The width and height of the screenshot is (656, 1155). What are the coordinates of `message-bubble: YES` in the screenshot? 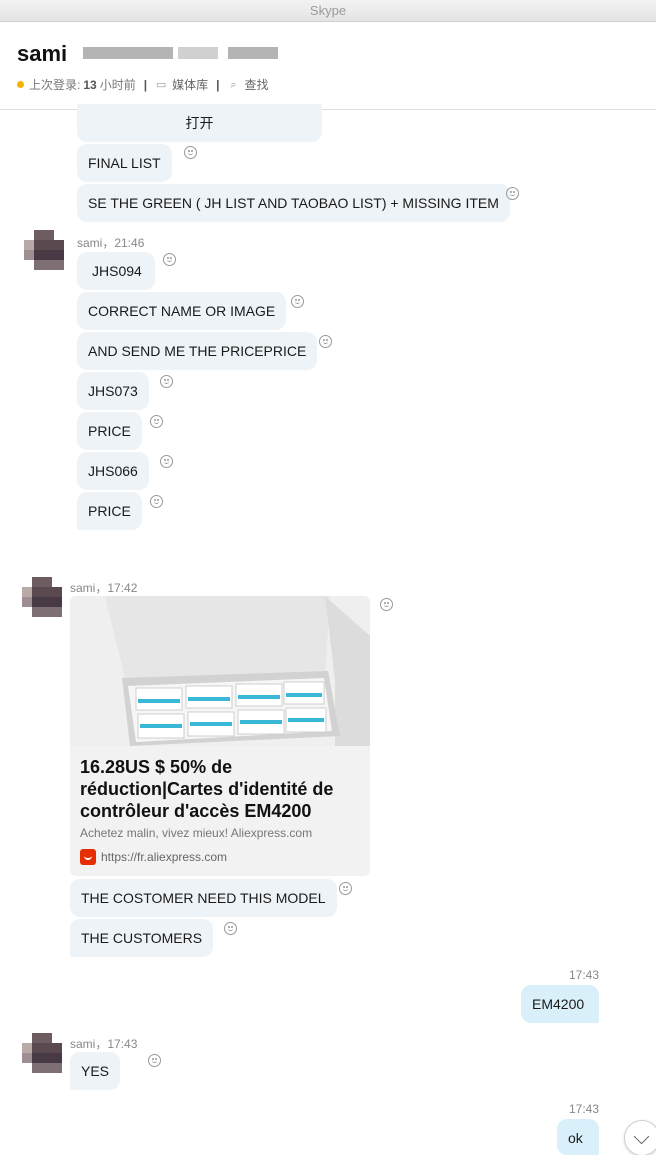 It's located at (95, 1071).